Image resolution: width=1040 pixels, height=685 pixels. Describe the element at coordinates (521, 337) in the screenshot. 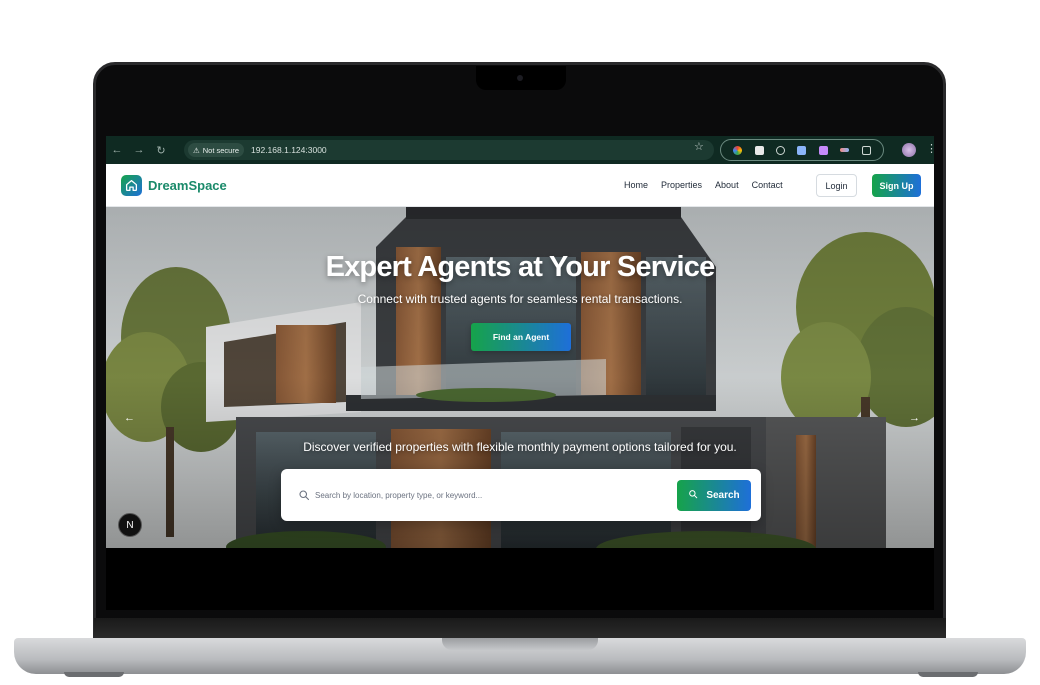

I see `find-agent-button: Find an Agent` at that location.